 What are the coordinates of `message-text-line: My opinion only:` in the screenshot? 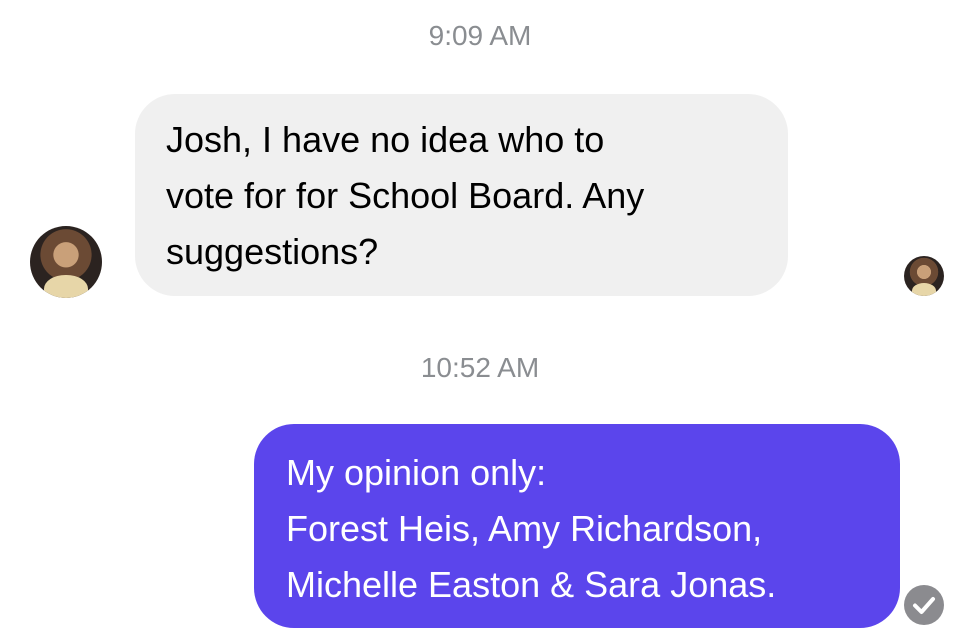 It's located at (416, 472).